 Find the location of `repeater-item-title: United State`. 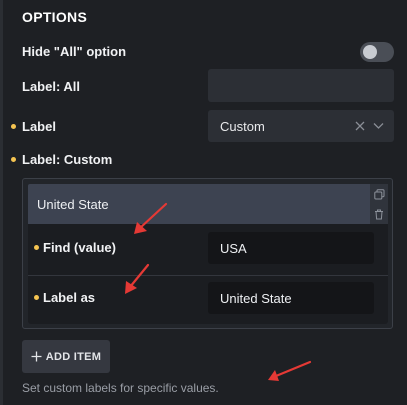

repeater-item-title: United State is located at coordinates (73, 204).